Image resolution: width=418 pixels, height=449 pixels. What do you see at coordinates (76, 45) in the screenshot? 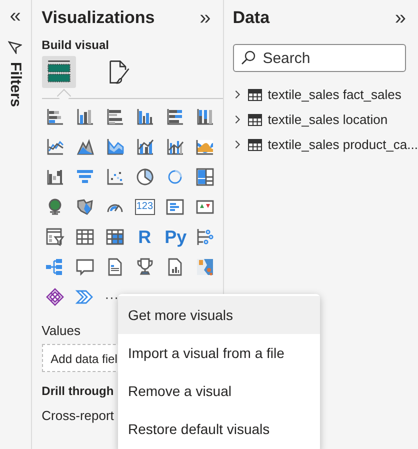
I see `section-label: Build visual` at bounding box center [76, 45].